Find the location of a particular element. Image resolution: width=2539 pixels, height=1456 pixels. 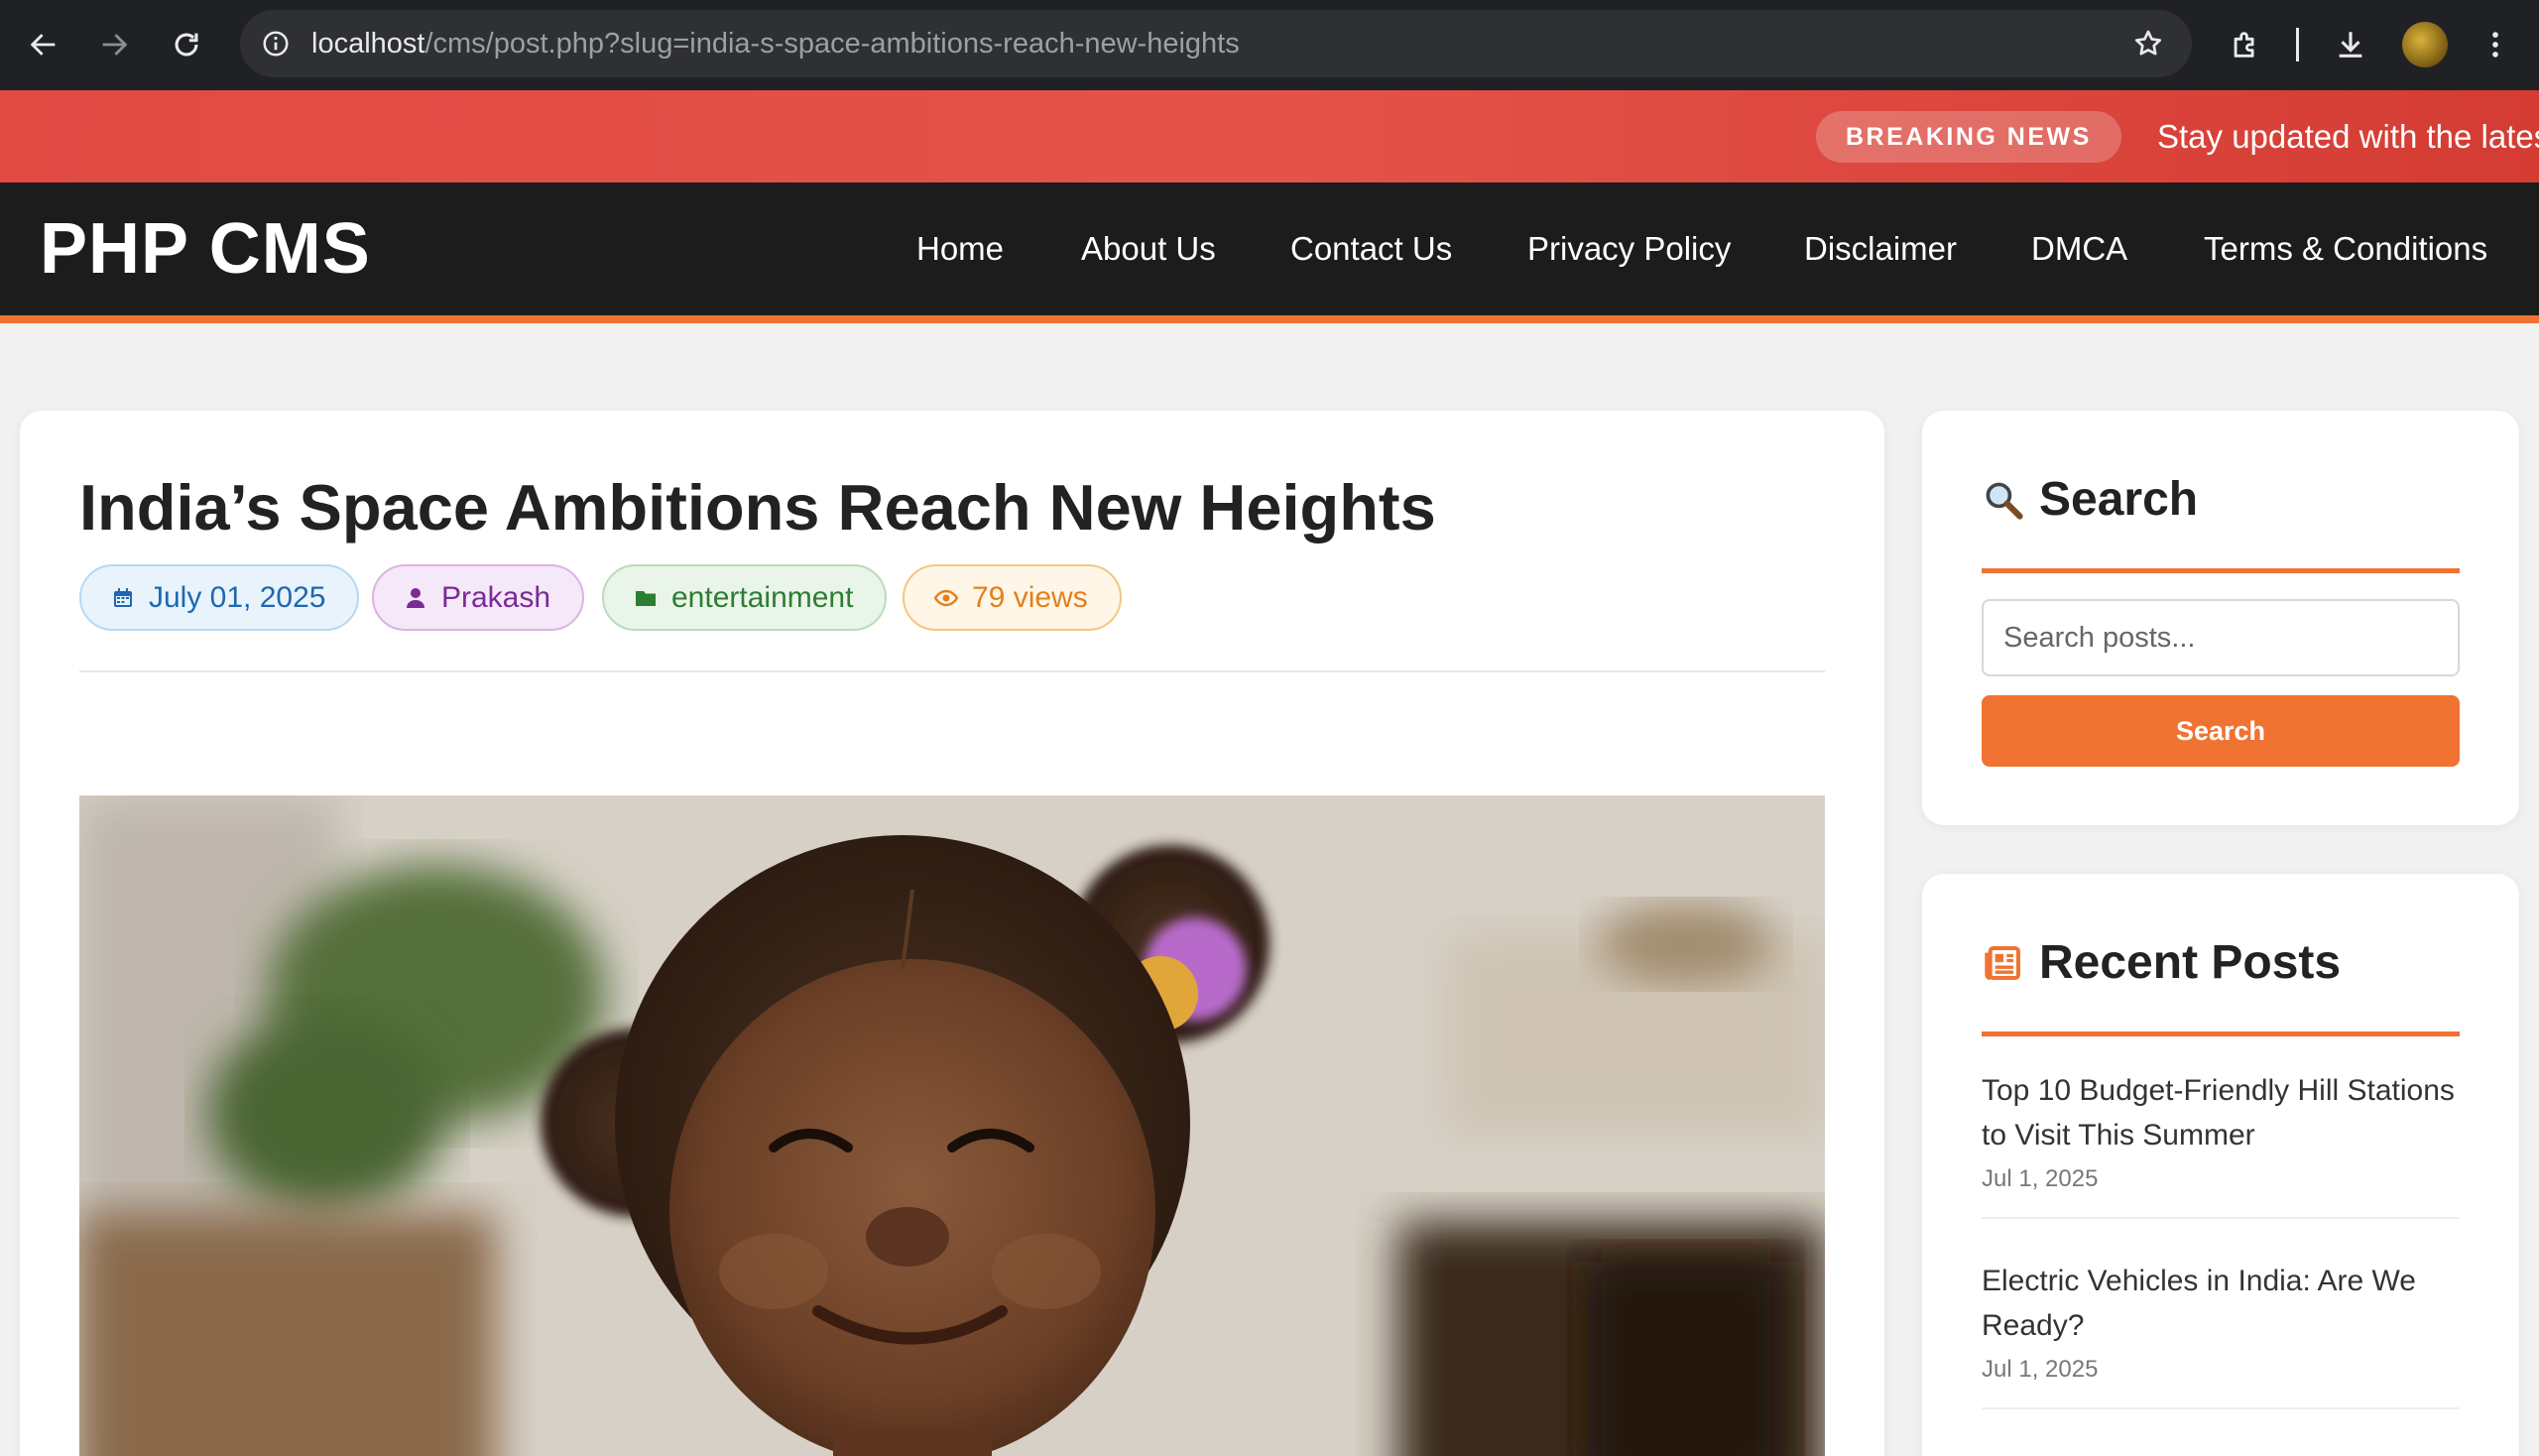

toolbar-separator is located at coordinates (2297, 44).